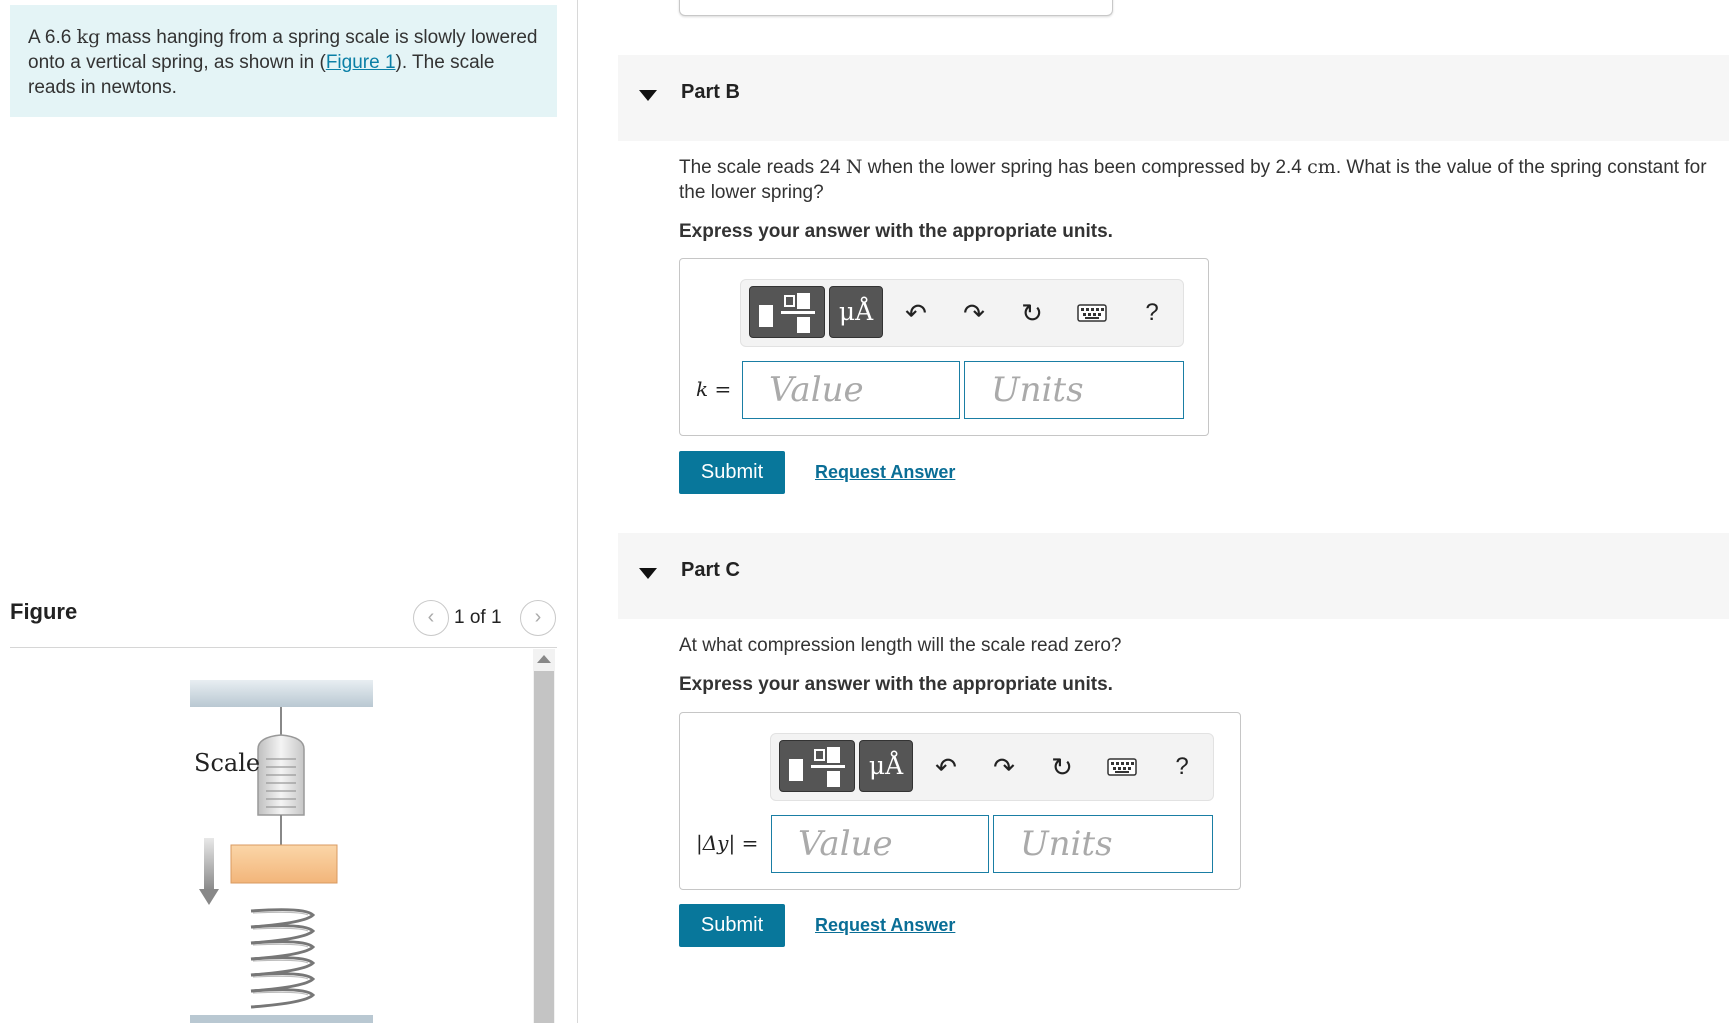  What do you see at coordinates (727, 843) in the screenshot?
I see `variable-label: |Δy| =` at bounding box center [727, 843].